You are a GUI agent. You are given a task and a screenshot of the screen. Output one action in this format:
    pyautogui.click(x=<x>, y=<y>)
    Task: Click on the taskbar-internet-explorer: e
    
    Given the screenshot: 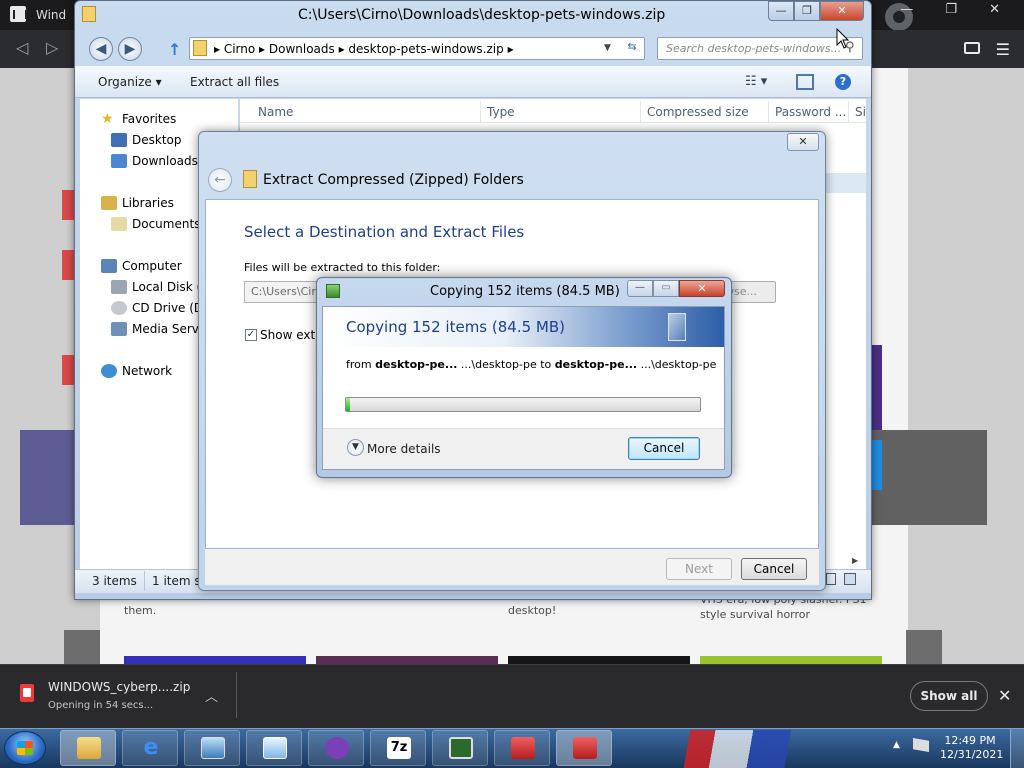 What is the action you would take?
    pyautogui.click(x=150, y=748)
    